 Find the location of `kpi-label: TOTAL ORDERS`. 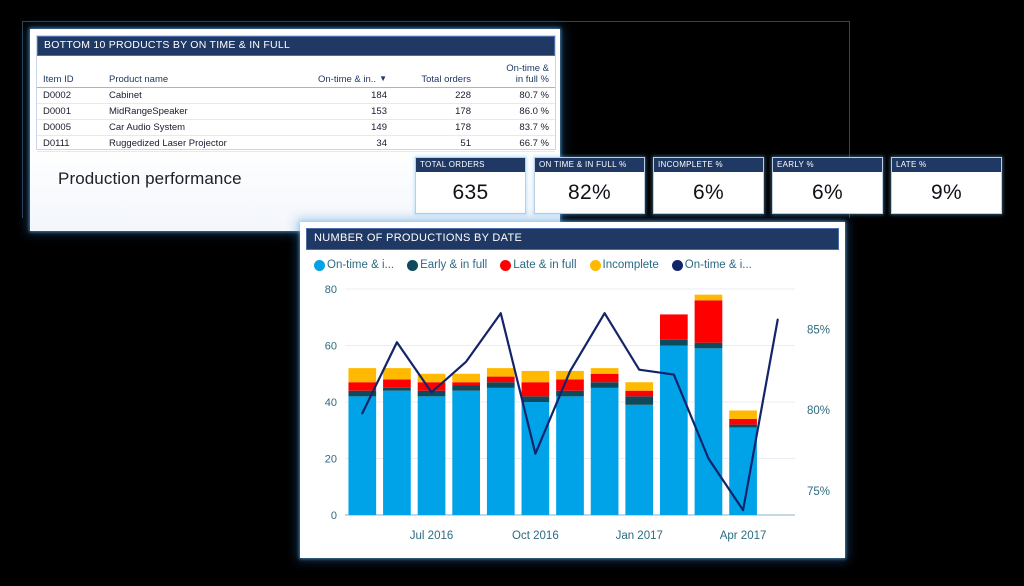

kpi-label: TOTAL ORDERS is located at coordinates (470, 165).